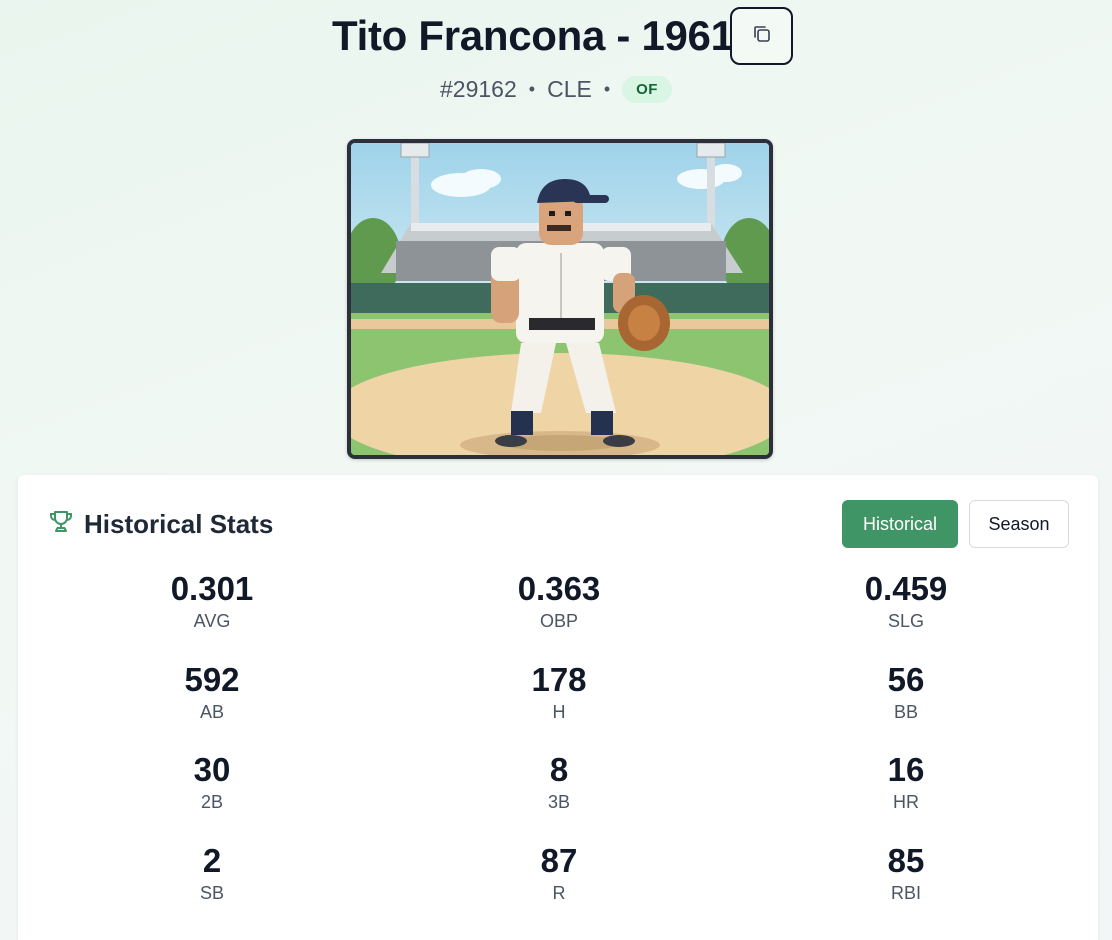 The height and width of the screenshot is (940, 1112). I want to click on stat-obp: 0.363 OBP, so click(559, 601).